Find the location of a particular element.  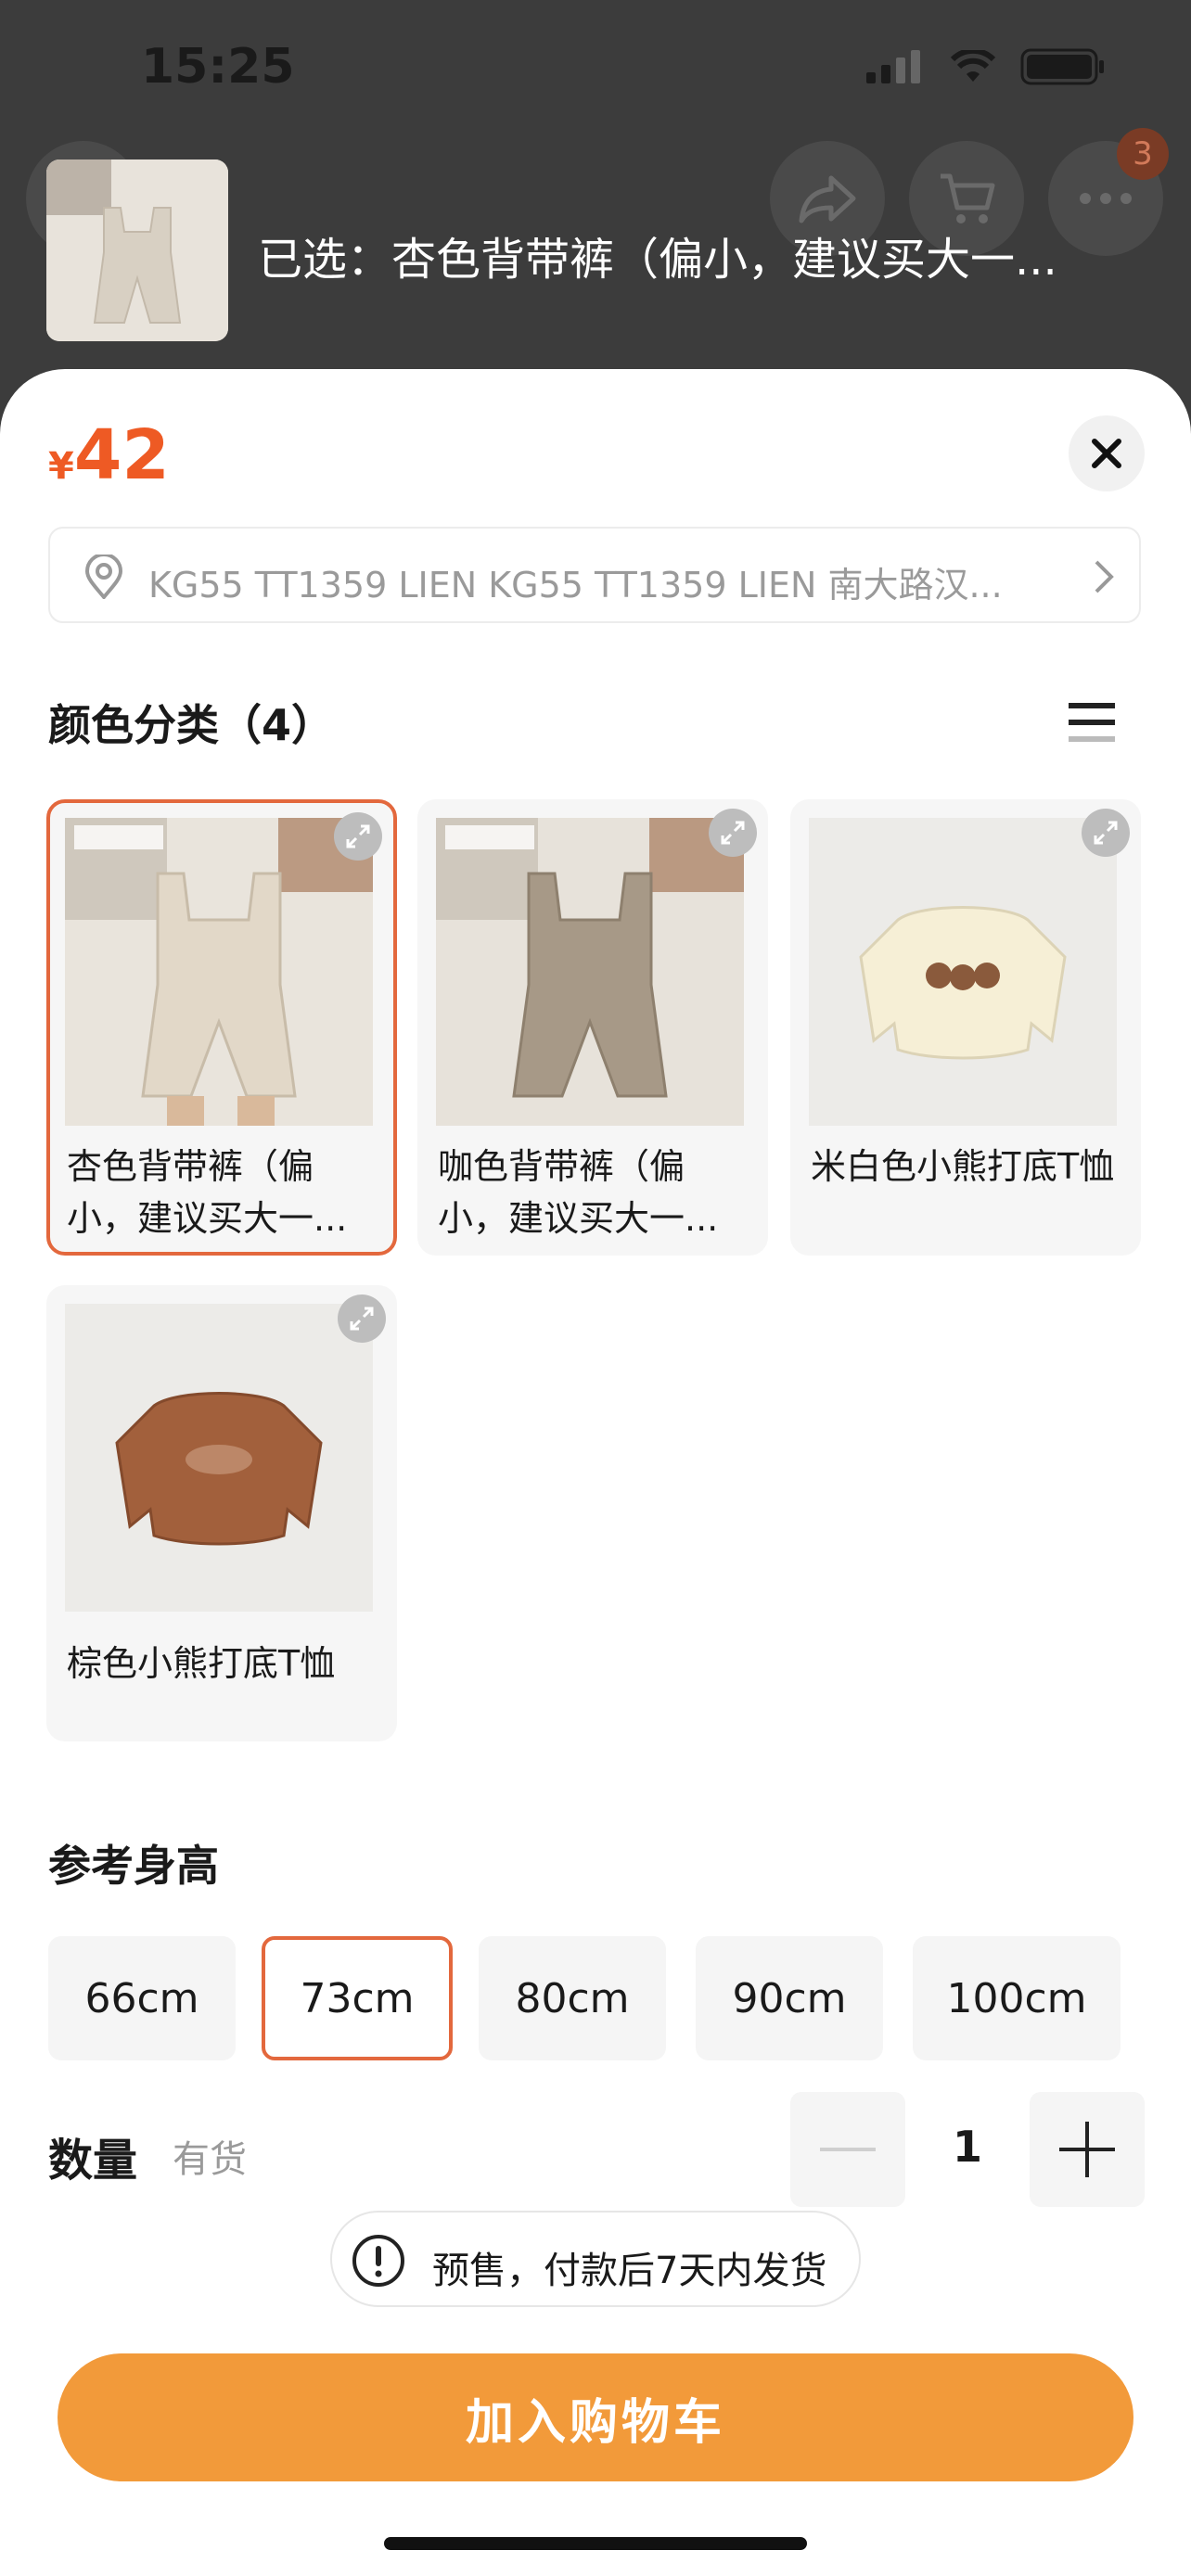

presale-notice: 预售，付款后7天内发货 is located at coordinates (595, 2259).